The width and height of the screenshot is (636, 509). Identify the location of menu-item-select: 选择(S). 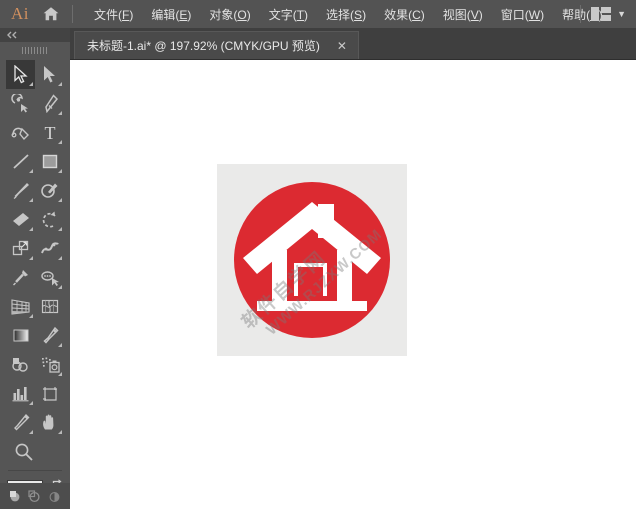
(346, 14).